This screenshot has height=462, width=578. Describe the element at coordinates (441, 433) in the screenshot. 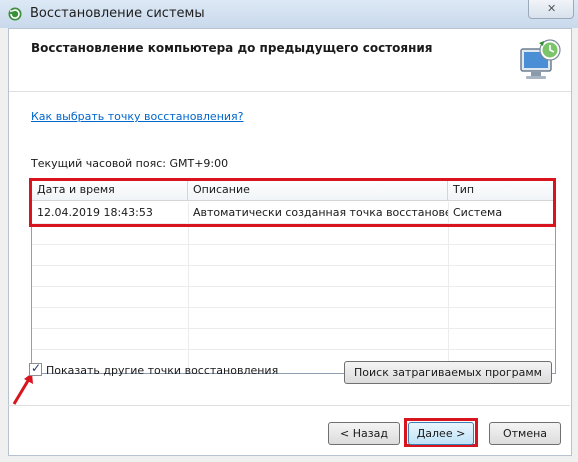

I see `next-button: Далее >` at that location.